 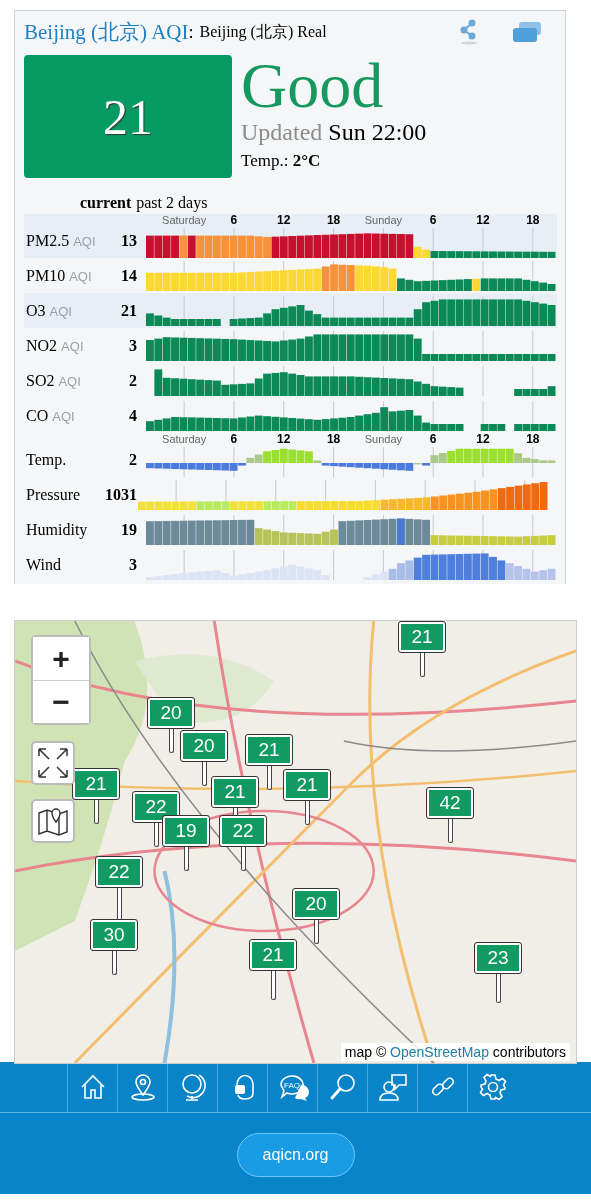 I want to click on period-tab: past 2 days, so click(x=172, y=204).